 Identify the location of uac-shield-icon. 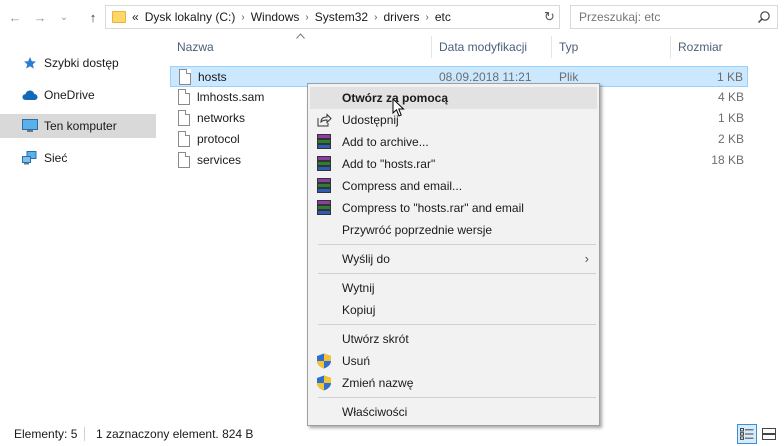
(324, 361).